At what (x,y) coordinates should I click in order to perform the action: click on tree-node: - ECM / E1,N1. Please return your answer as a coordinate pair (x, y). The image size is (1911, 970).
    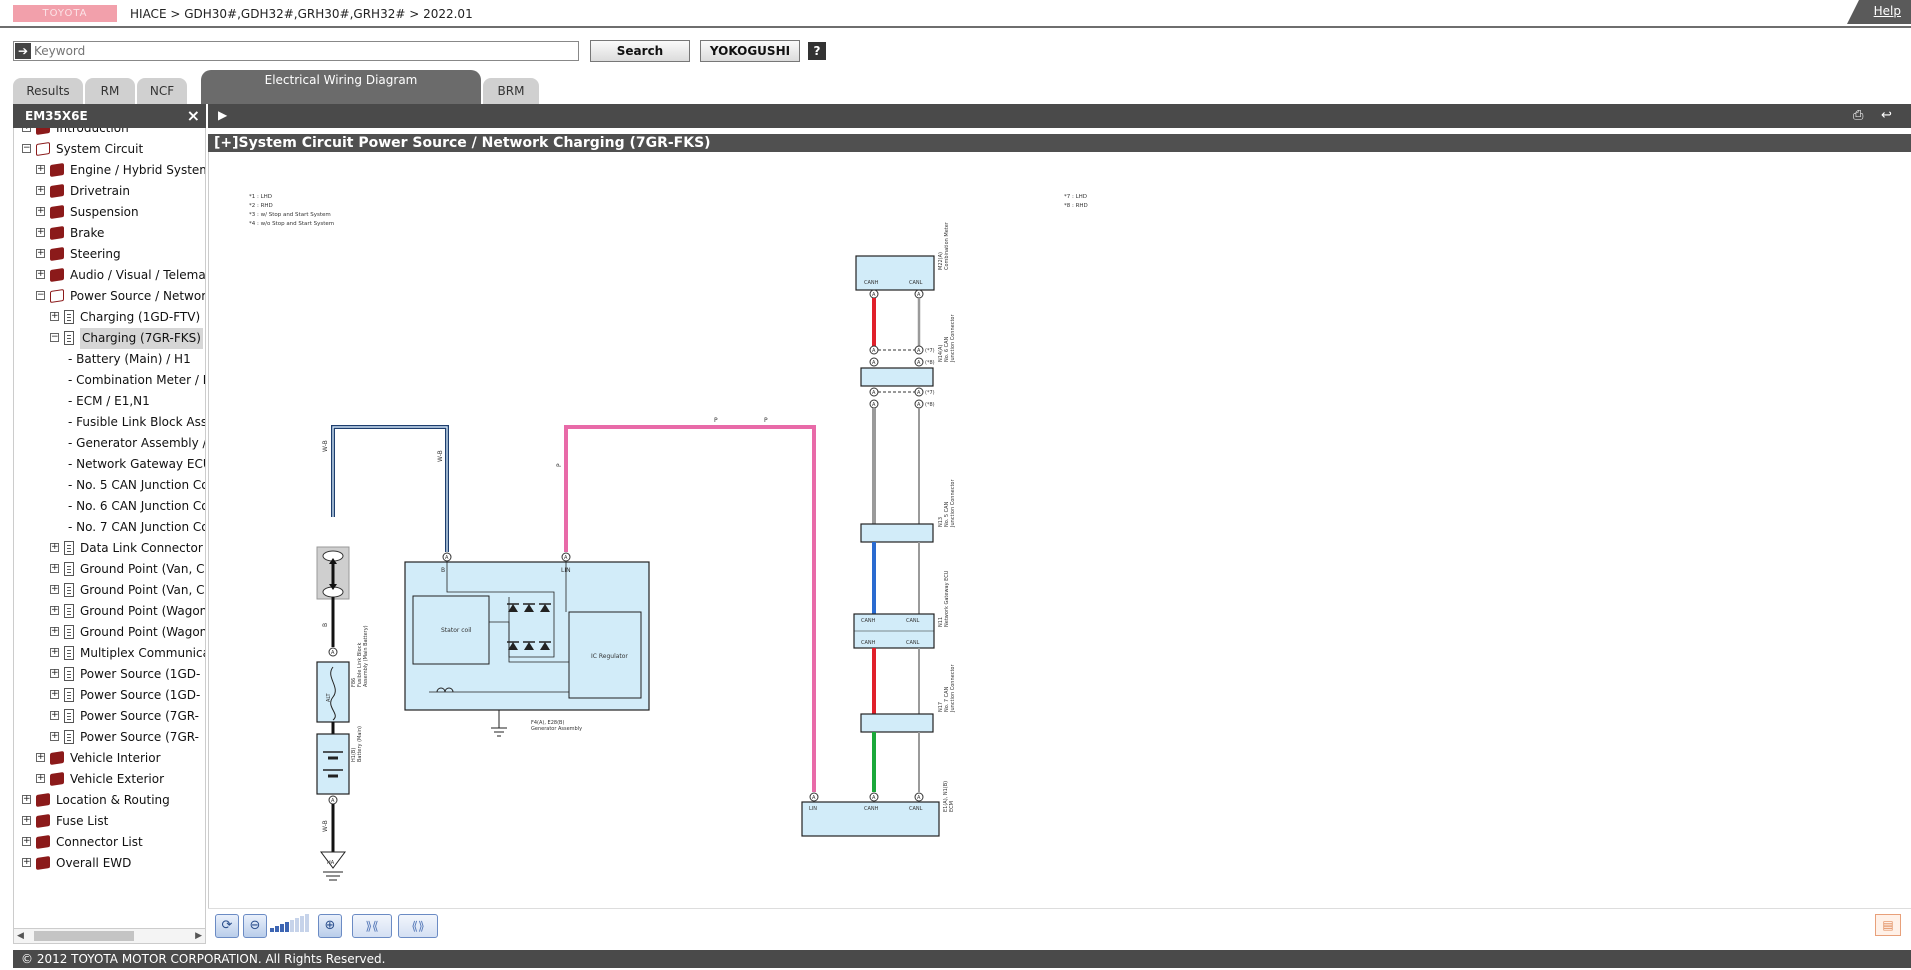
    Looking at the image, I should click on (109, 401).